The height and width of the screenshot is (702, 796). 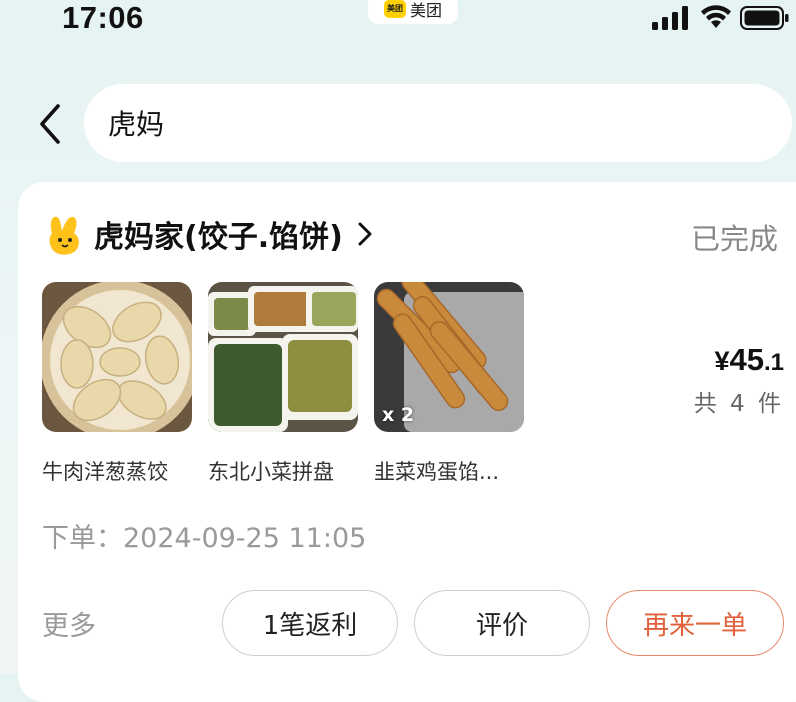 I want to click on list-item: 牛肉洋葱蒸饺, so click(x=117, y=384).